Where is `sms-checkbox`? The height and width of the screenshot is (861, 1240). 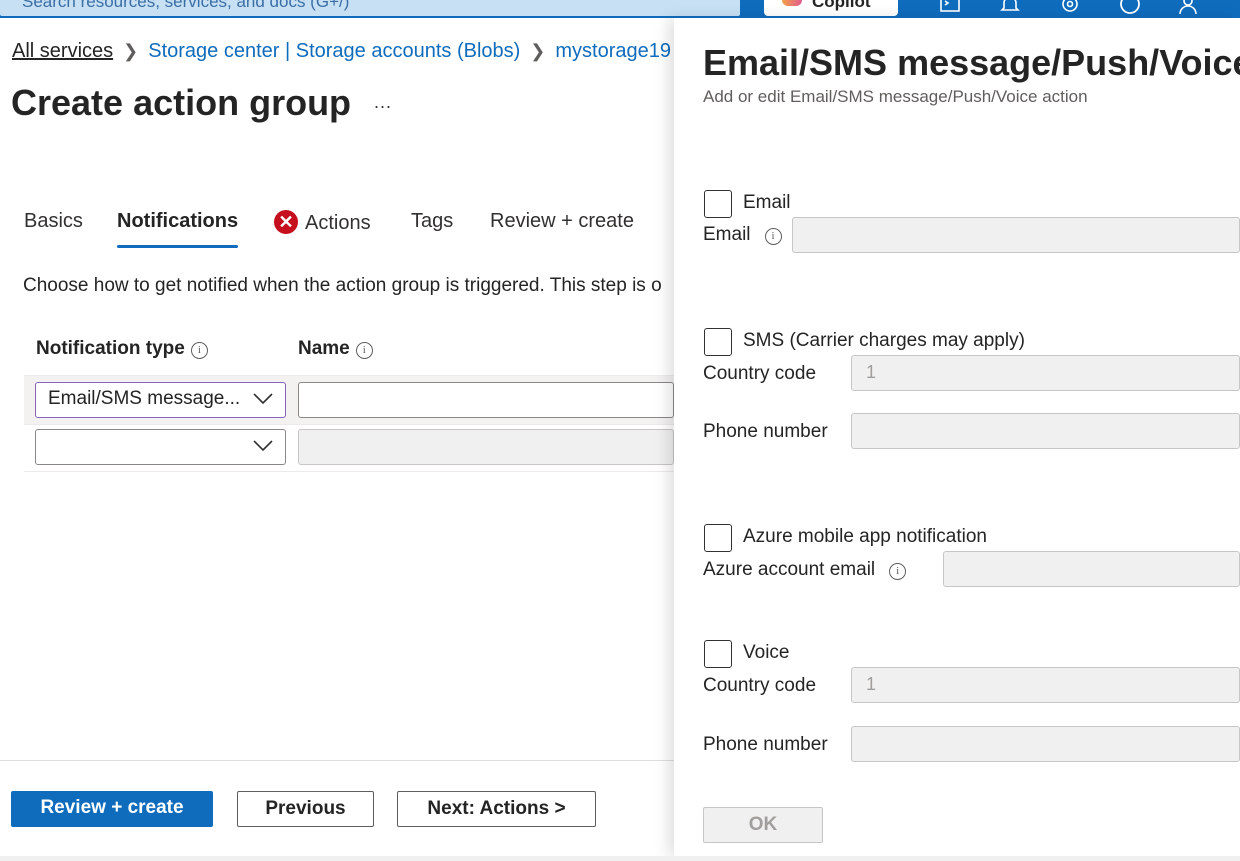
sms-checkbox is located at coordinates (718, 342).